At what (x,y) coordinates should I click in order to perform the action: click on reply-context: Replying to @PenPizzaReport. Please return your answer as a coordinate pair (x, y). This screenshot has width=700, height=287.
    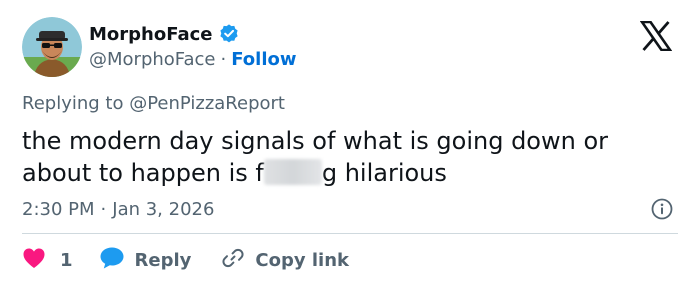
    Looking at the image, I should click on (153, 103).